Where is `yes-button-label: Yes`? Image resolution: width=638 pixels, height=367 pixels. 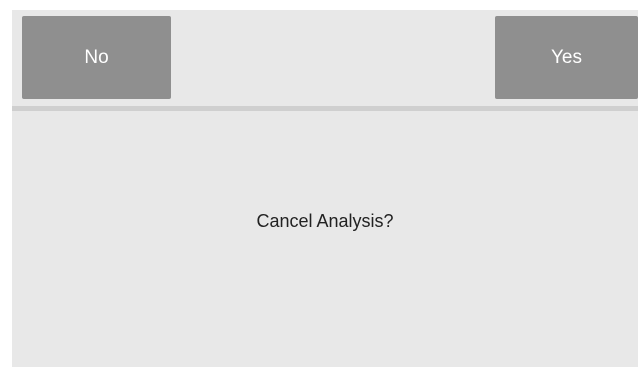 yes-button-label: Yes is located at coordinates (566, 57).